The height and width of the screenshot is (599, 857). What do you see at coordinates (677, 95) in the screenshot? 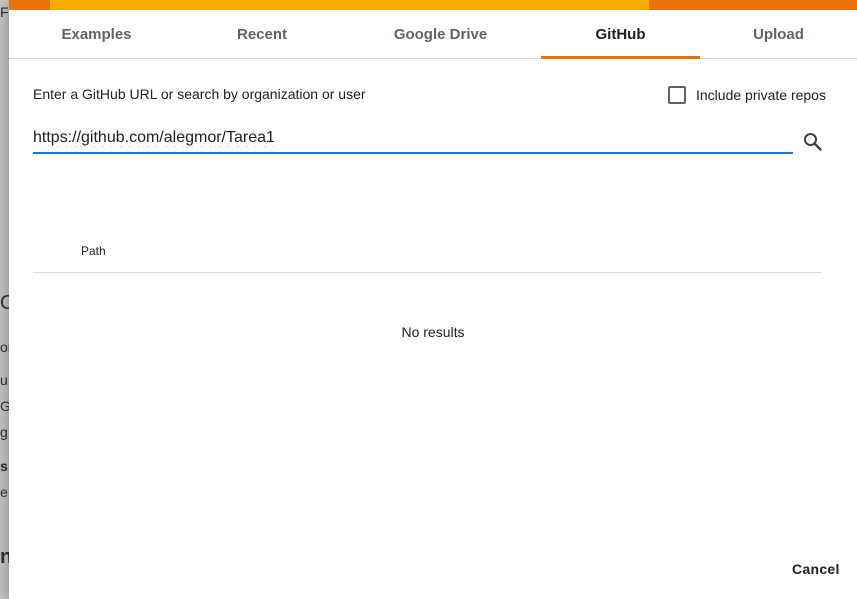
I see `include-private-repos-checkbox` at bounding box center [677, 95].